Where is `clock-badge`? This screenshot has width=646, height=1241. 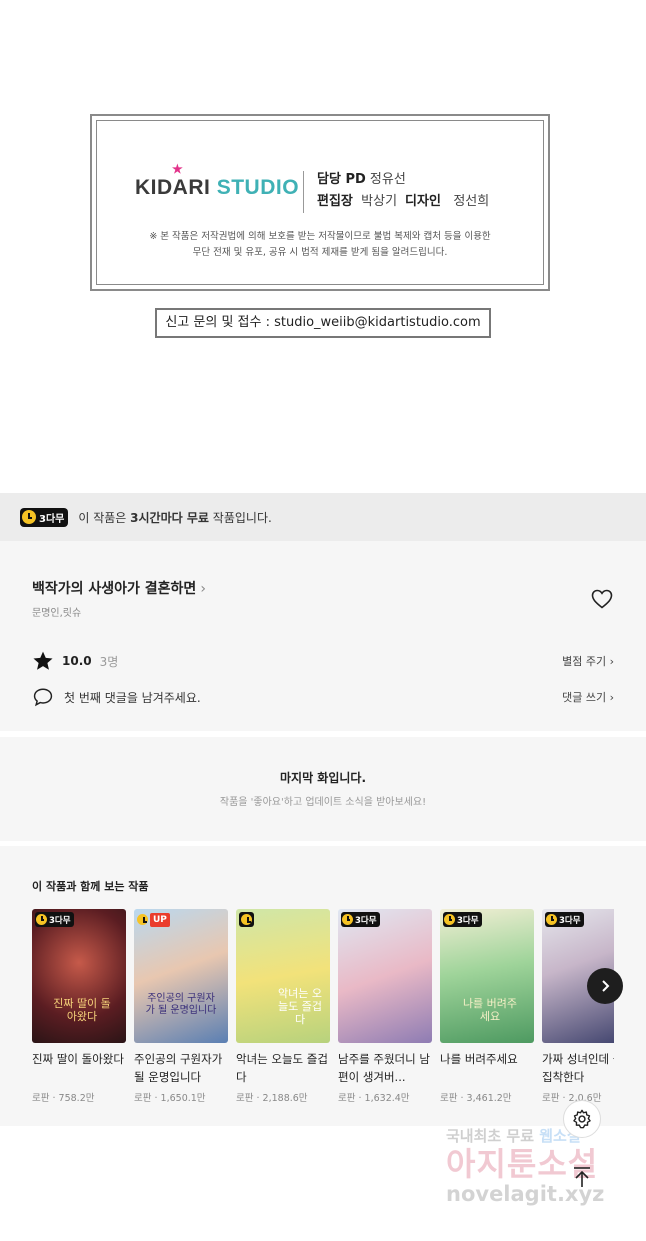
clock-badge is located at coordinates (246, 919).